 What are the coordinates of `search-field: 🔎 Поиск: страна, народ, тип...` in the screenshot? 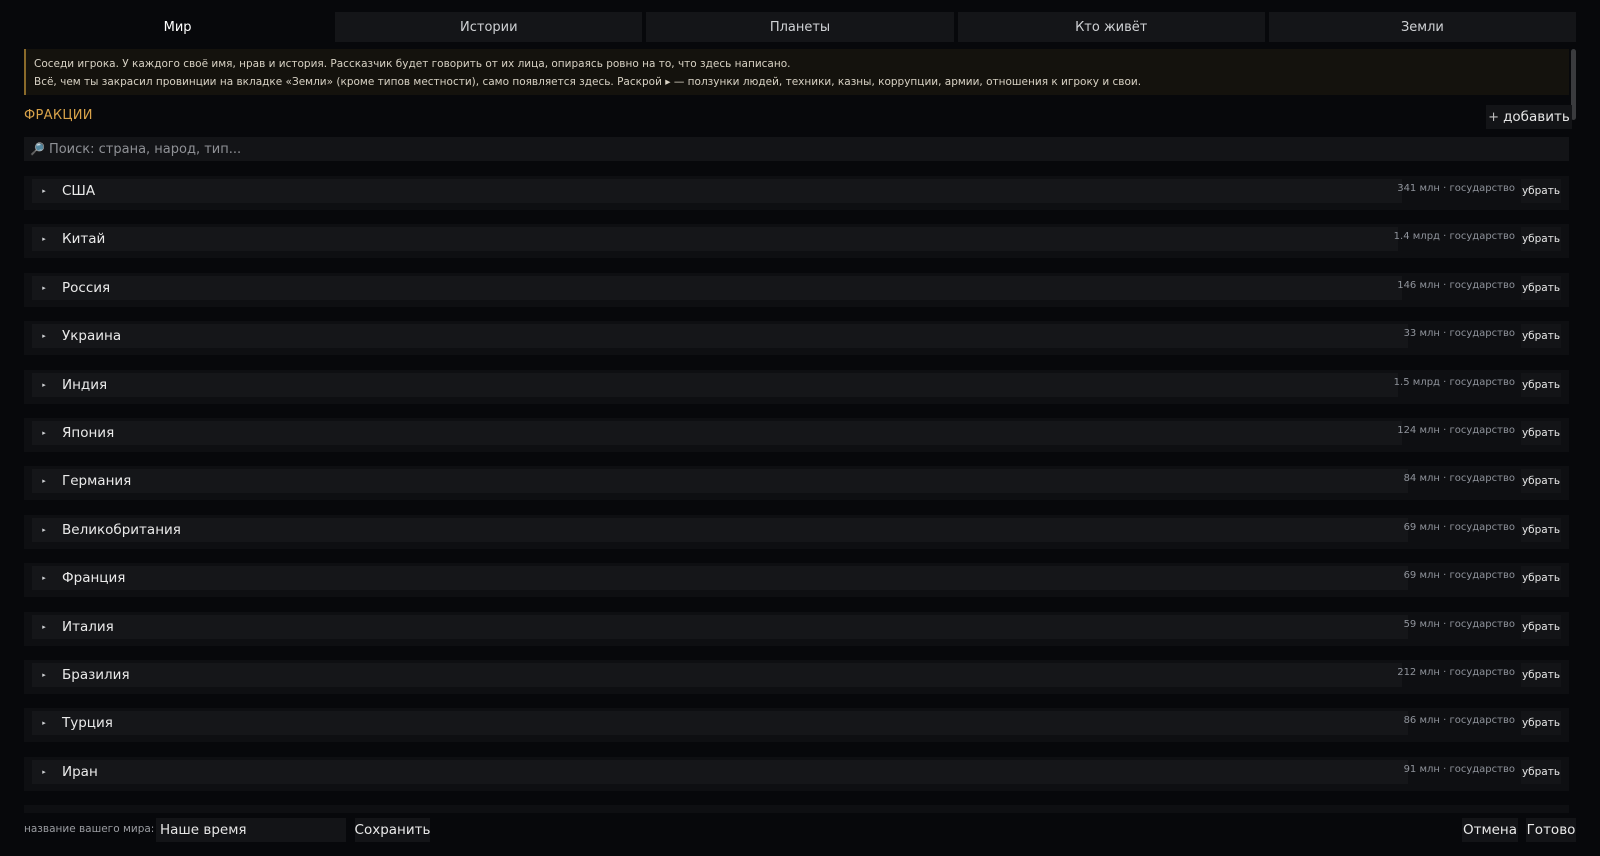 It's located at (796, 149).